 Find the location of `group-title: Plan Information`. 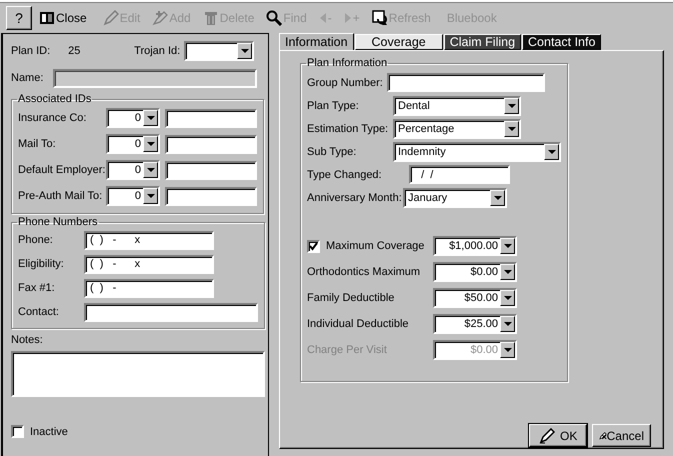

group-title: Plan Information is located at coordinates (347, 63).